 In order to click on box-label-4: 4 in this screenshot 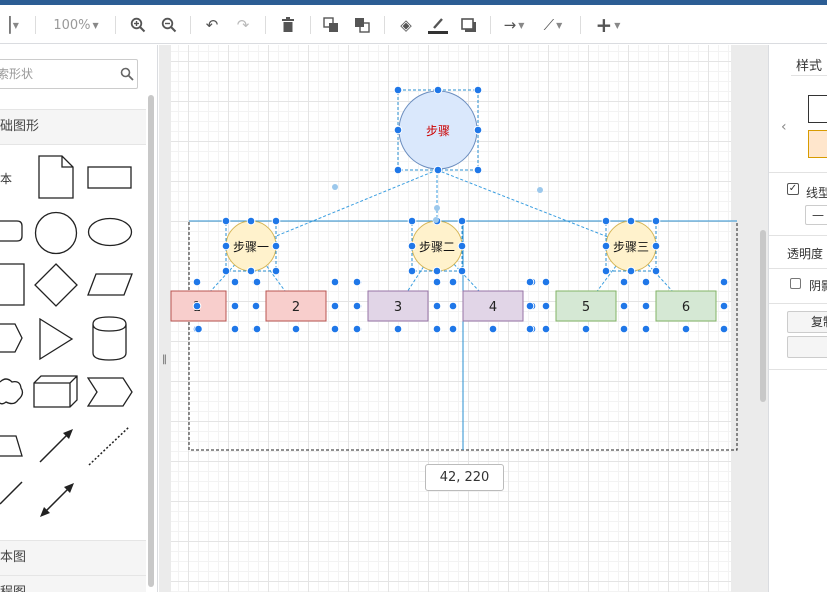, I will do `click(493, 307)`.